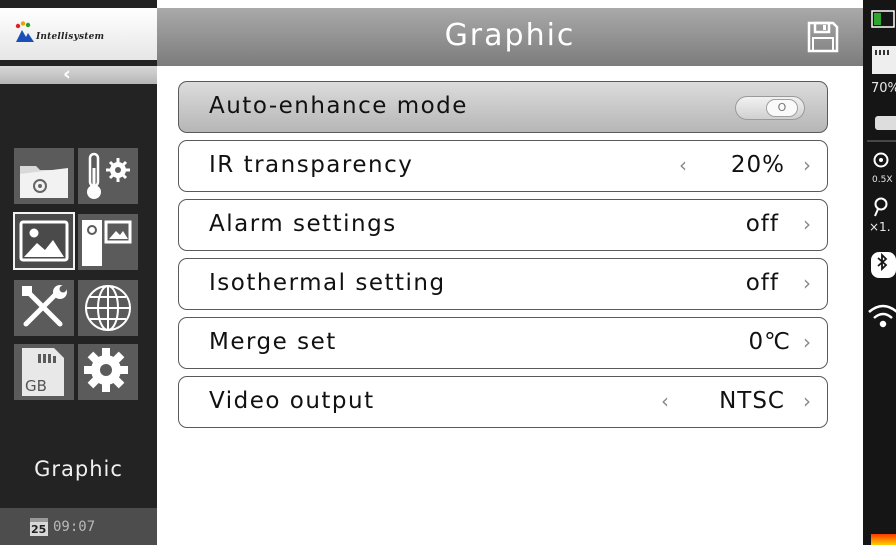 The height and width of the screenshot is (545, 896). I want to click on menu-tile-temperature-settings, so click(108, 176).